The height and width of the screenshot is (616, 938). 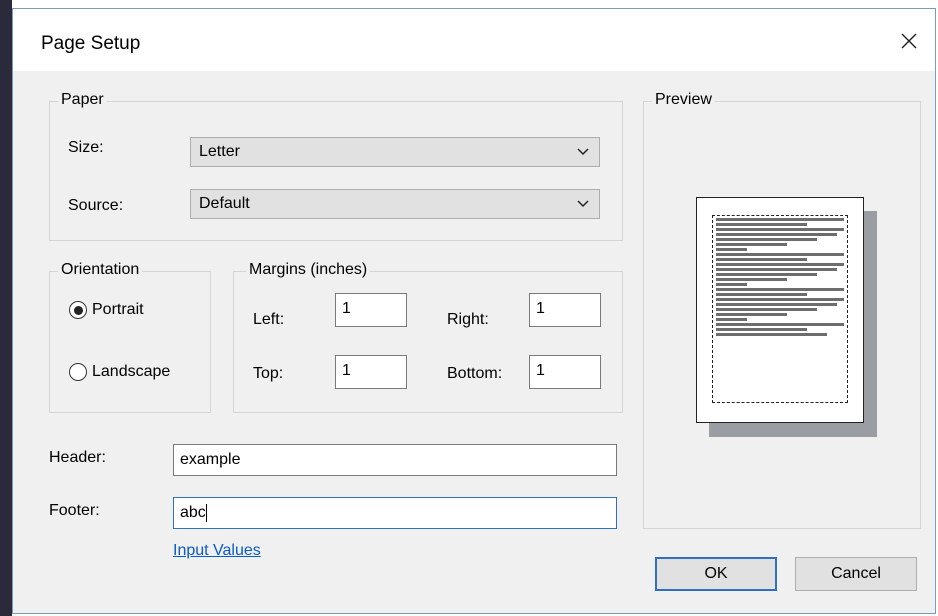 I want to click on radio-selected-dot, so click(x=78, y=310).